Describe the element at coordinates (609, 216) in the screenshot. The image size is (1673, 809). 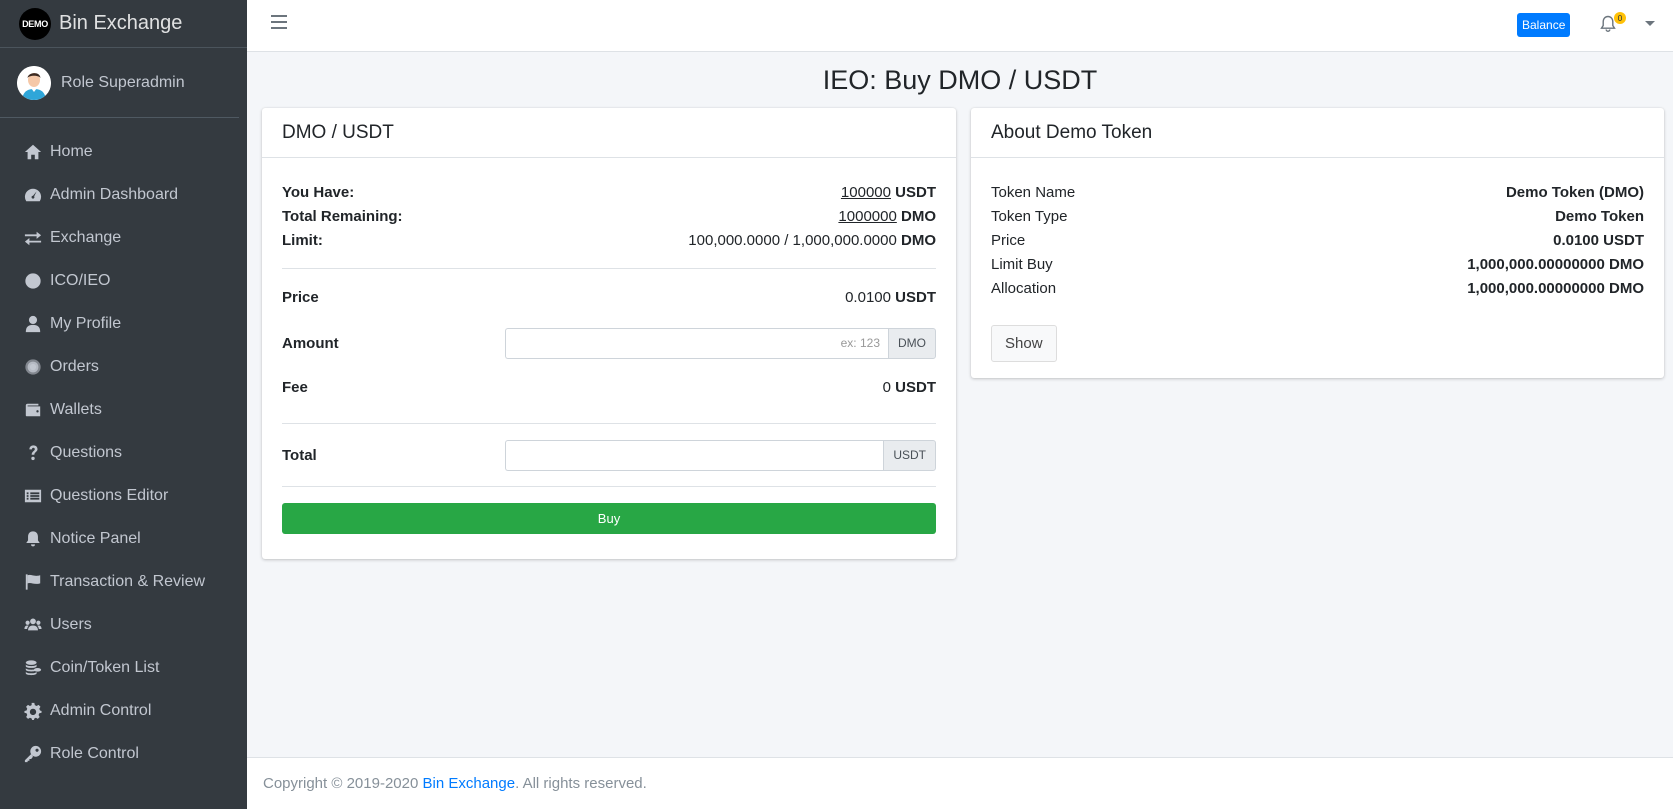
I see `remaining-row: Total Remaining: 1000000 DMO` at that location.